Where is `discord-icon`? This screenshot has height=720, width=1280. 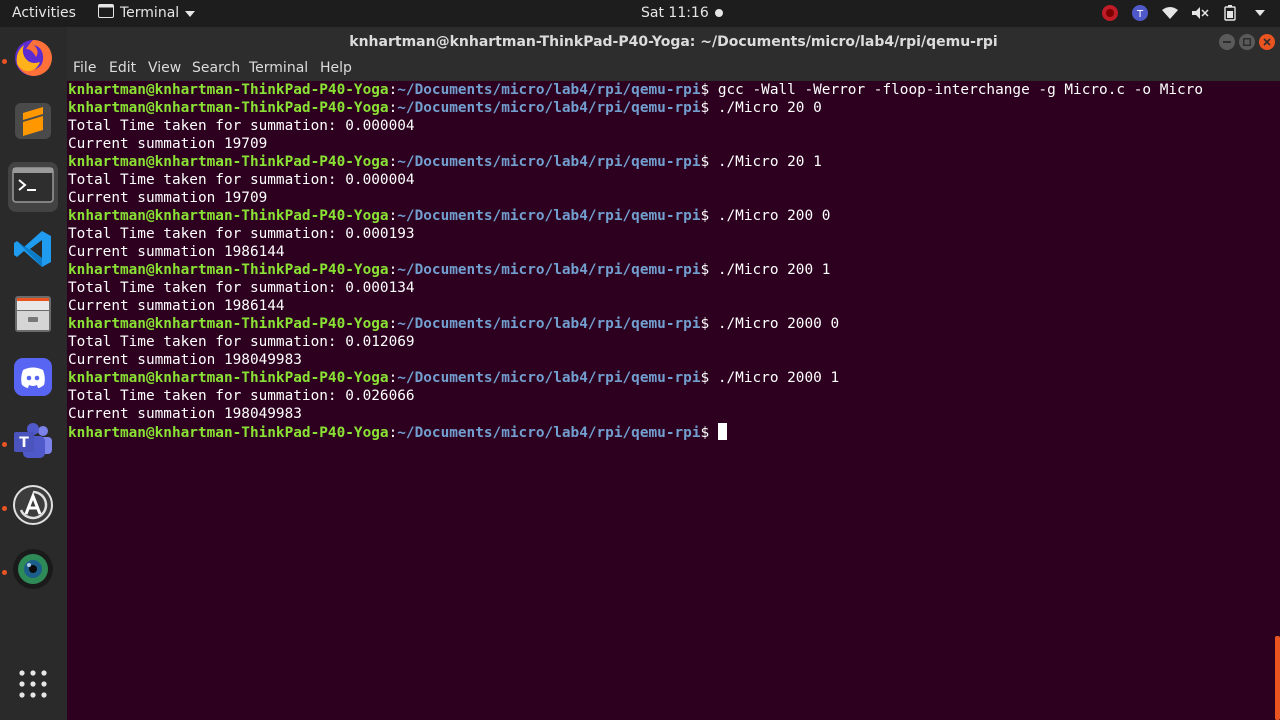
discord-icon is located at coordinates (33, 379).